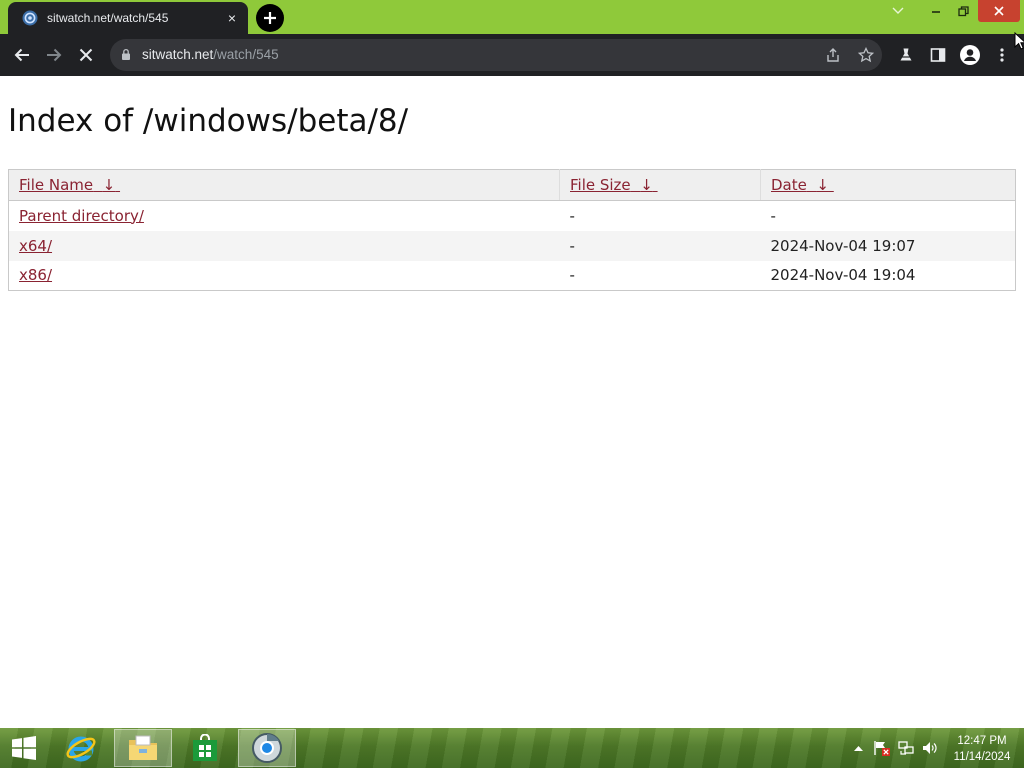 Image resolution: width=1024 pixels, height=768 pixels. I want to click on mouse-pointer-icon, so click(1019, 41).